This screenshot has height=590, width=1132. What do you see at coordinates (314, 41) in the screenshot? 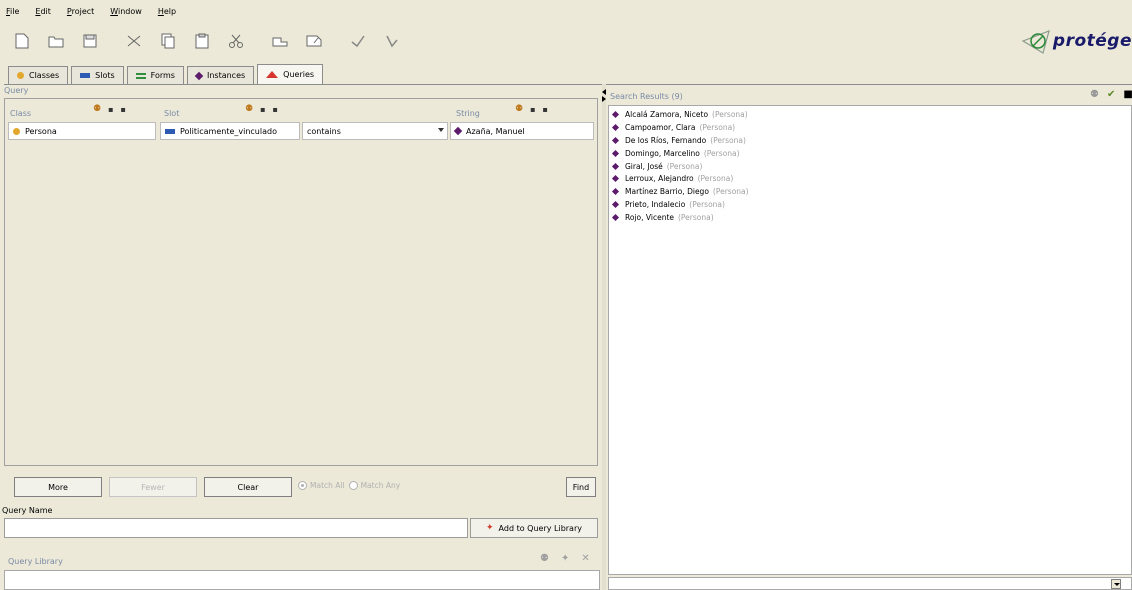
I see `redo-icon` at bounding box center [314, 41].